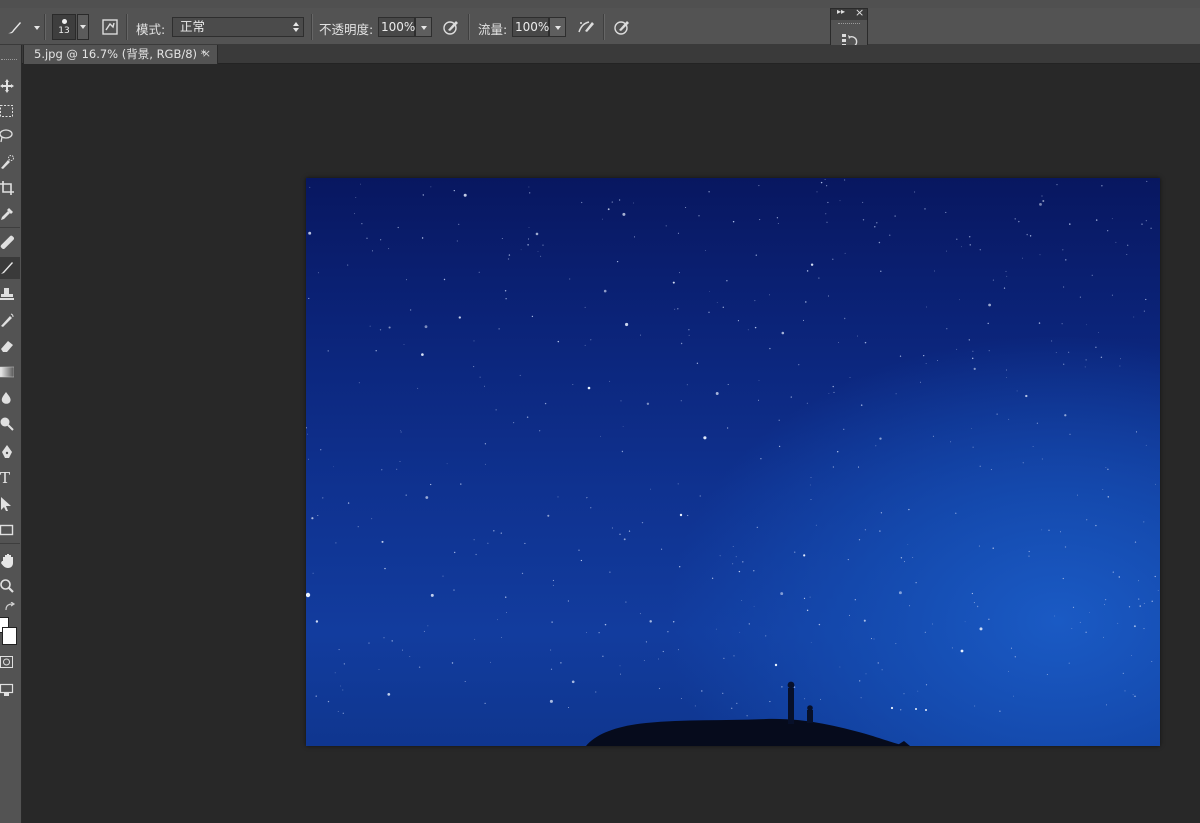  What do you see at coordinates (7, 372) in the screenshot?
I see `gradient-icon` at bounding box center [7, 372].